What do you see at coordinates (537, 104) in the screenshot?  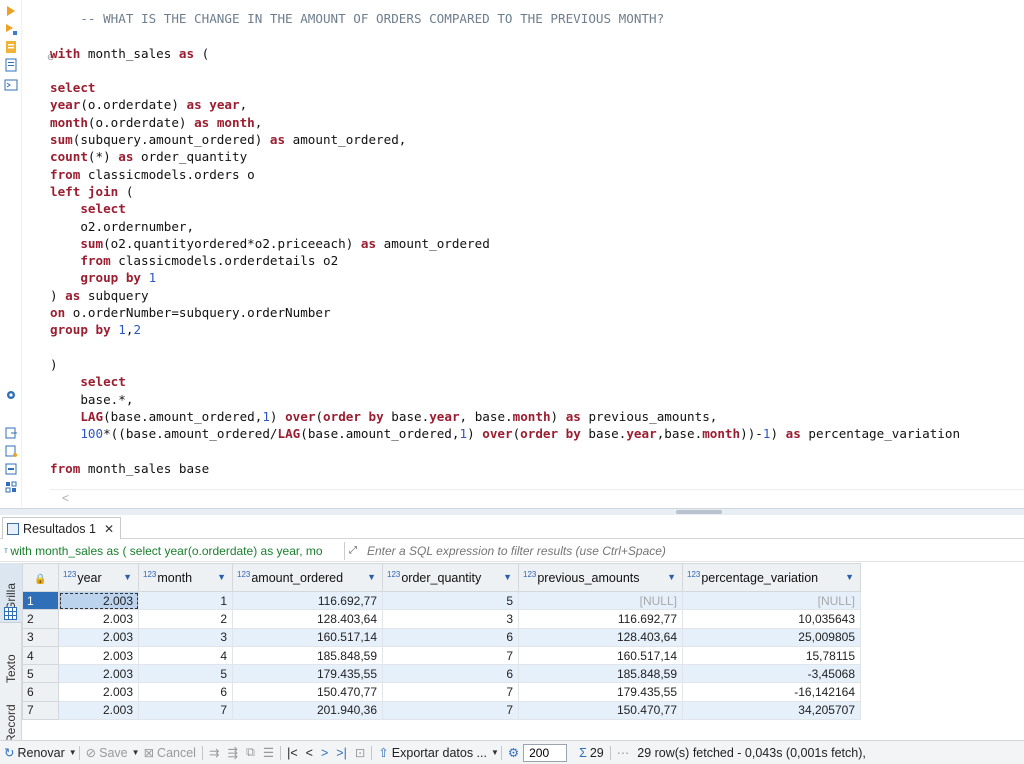 I see `code-line: year(o.orderdate) as year,` at bounding box center [537, 104].